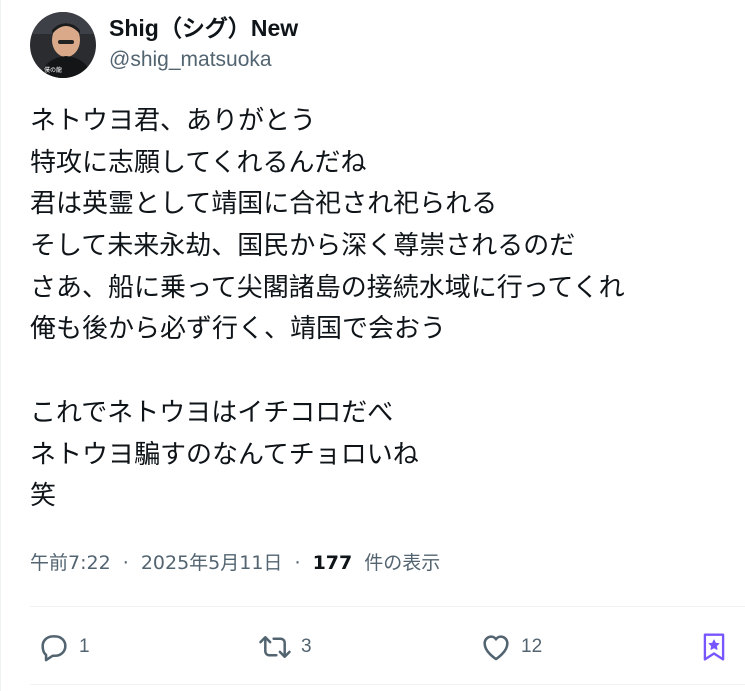 The image size is (745, 691). Describe the element at coordinates (496, 647) in the screenshot. I see `heart-icon` at that location.